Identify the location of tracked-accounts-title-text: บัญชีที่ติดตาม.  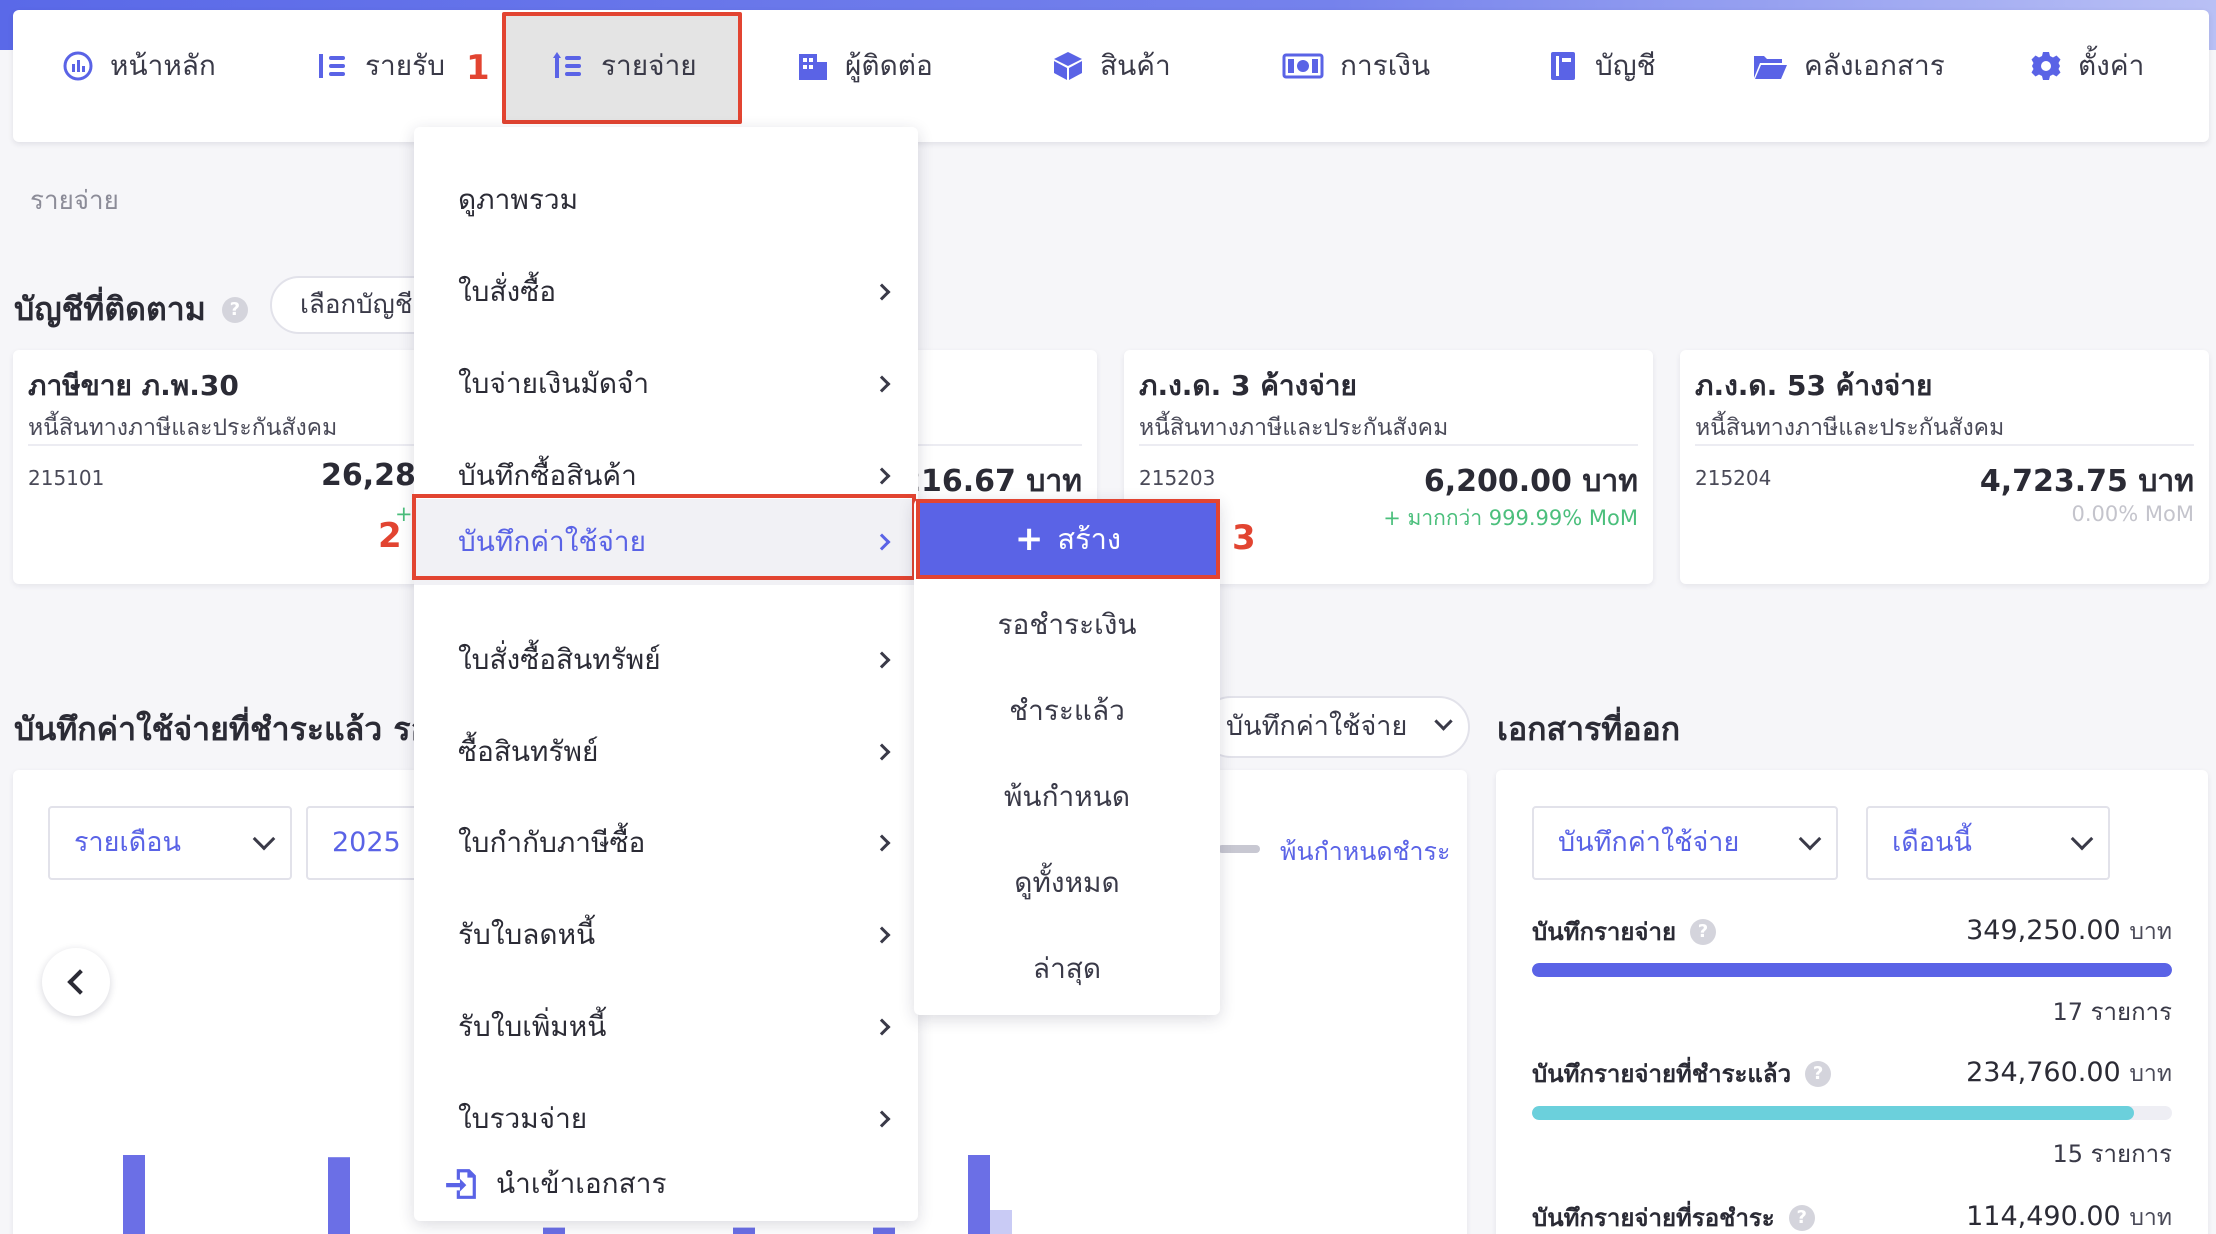
(110, 309).